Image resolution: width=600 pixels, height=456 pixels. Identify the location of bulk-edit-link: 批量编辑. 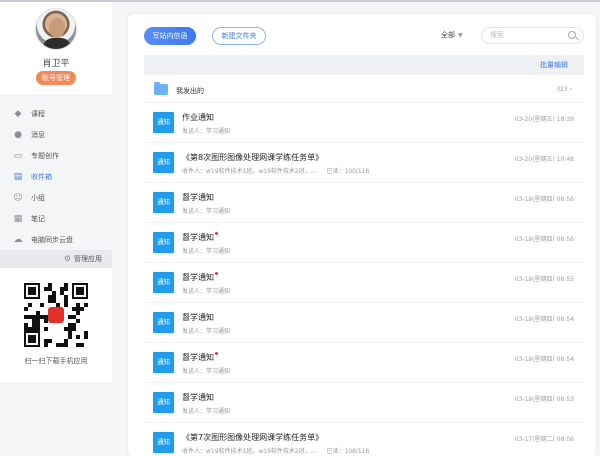
(554, 65).